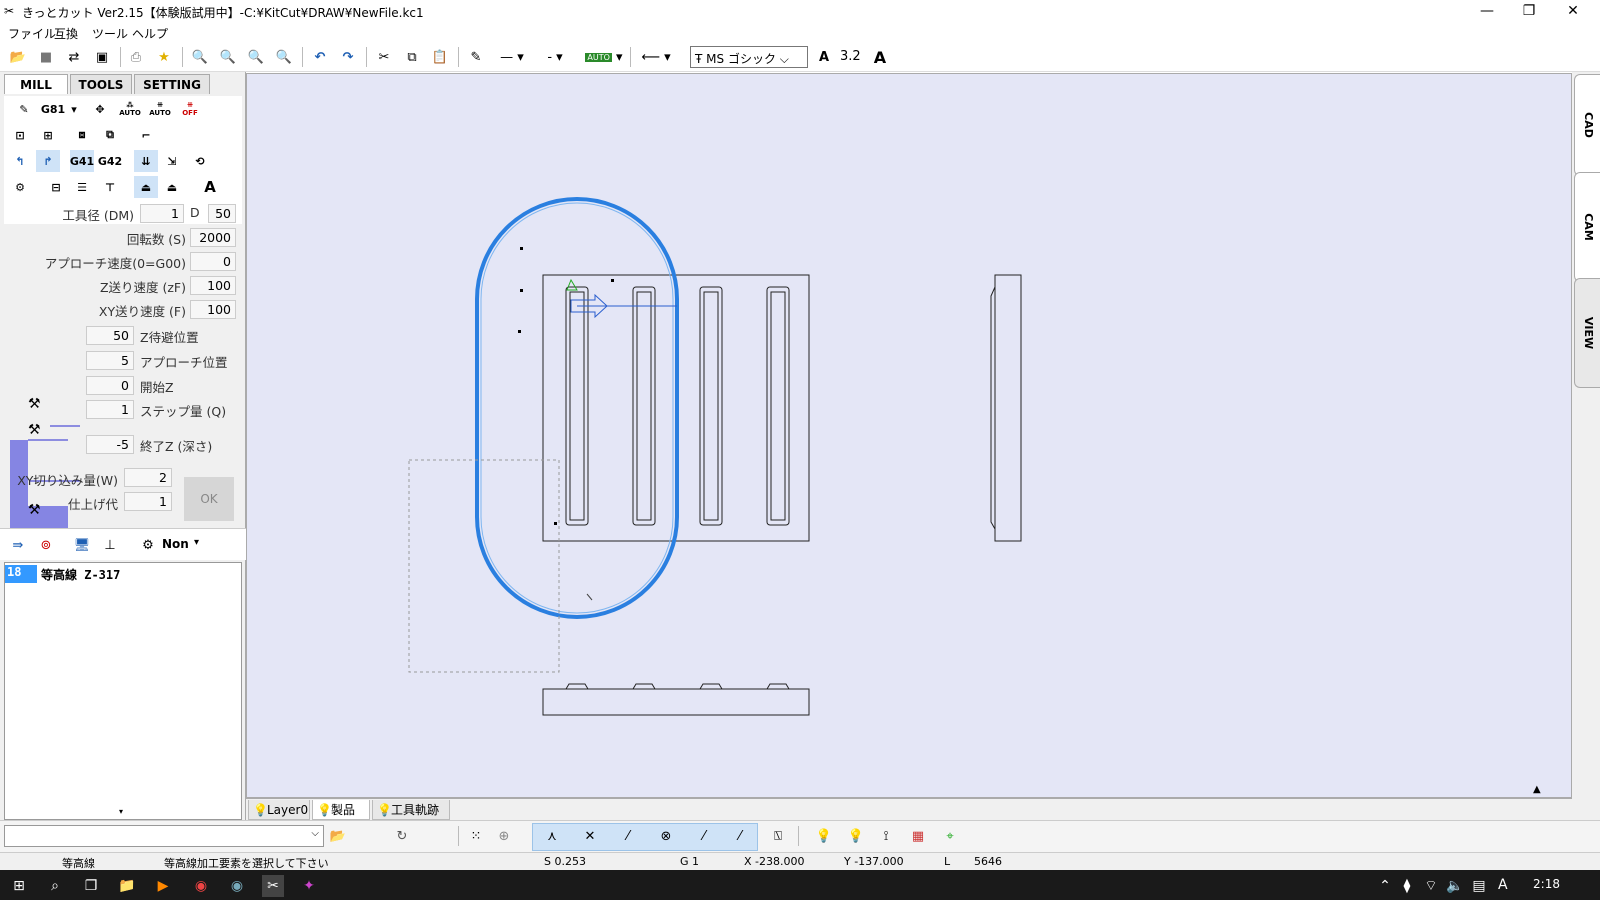 This screenshot has height=900, width=1600. What do you see at coordinates (320, 57) in the screenshot?
I see `undo-icon: ↶` at bounding box center [320, 57].